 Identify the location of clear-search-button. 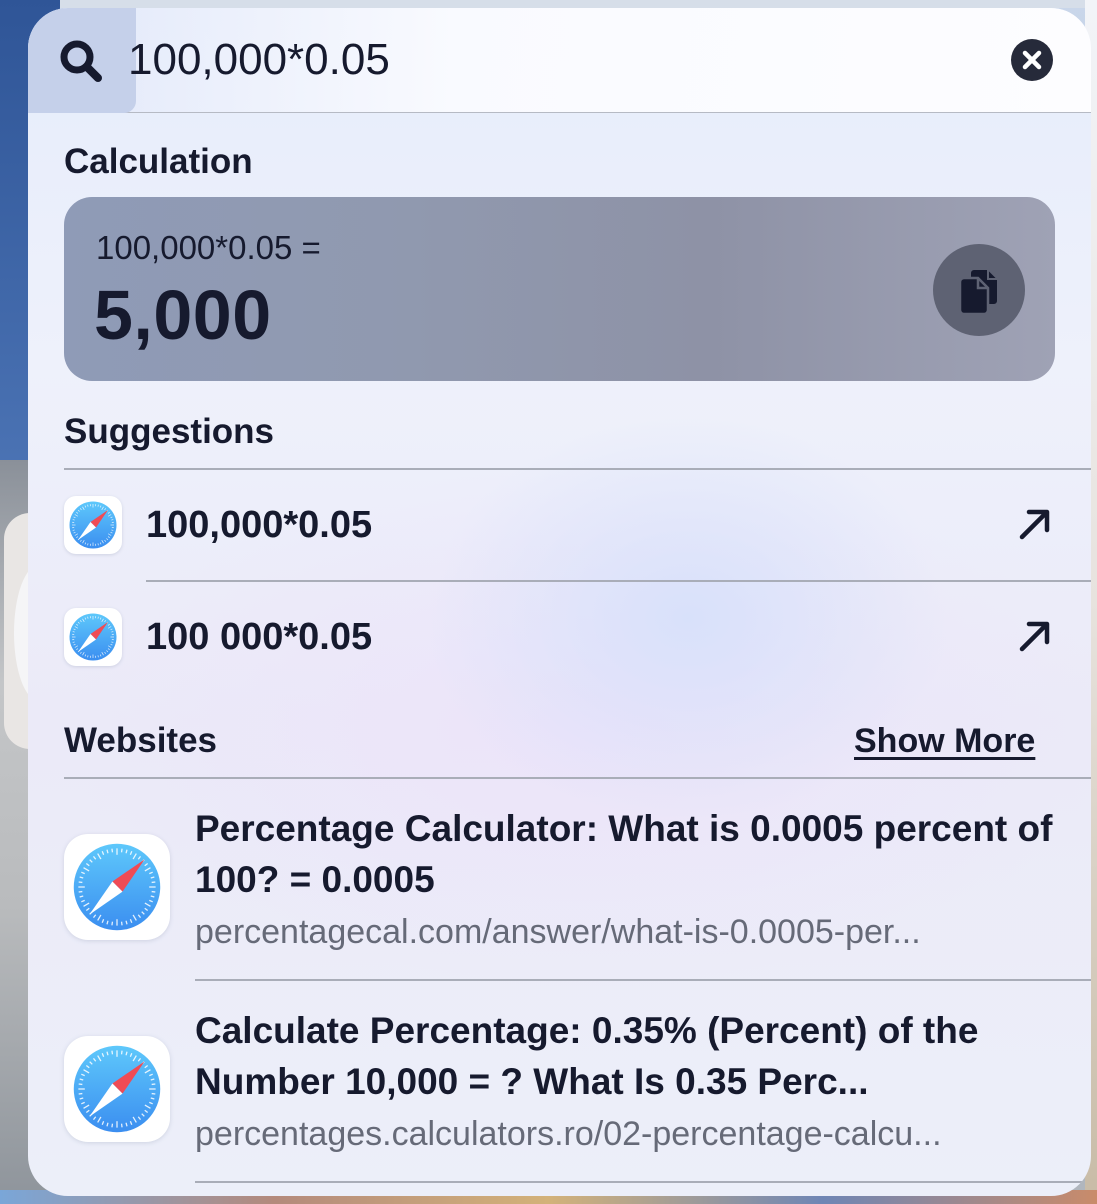
(1032, 60).